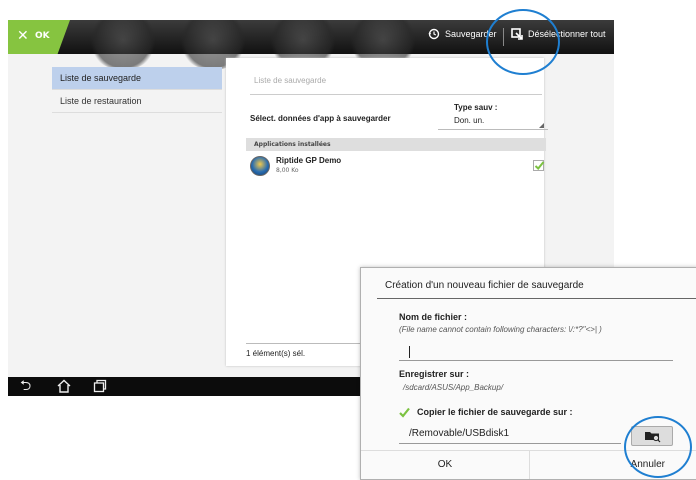  What do you see at coordinates (469, 120) in the screenshot?
I see `backup-type-value: Don. un.` at bounding box center [469, 120].